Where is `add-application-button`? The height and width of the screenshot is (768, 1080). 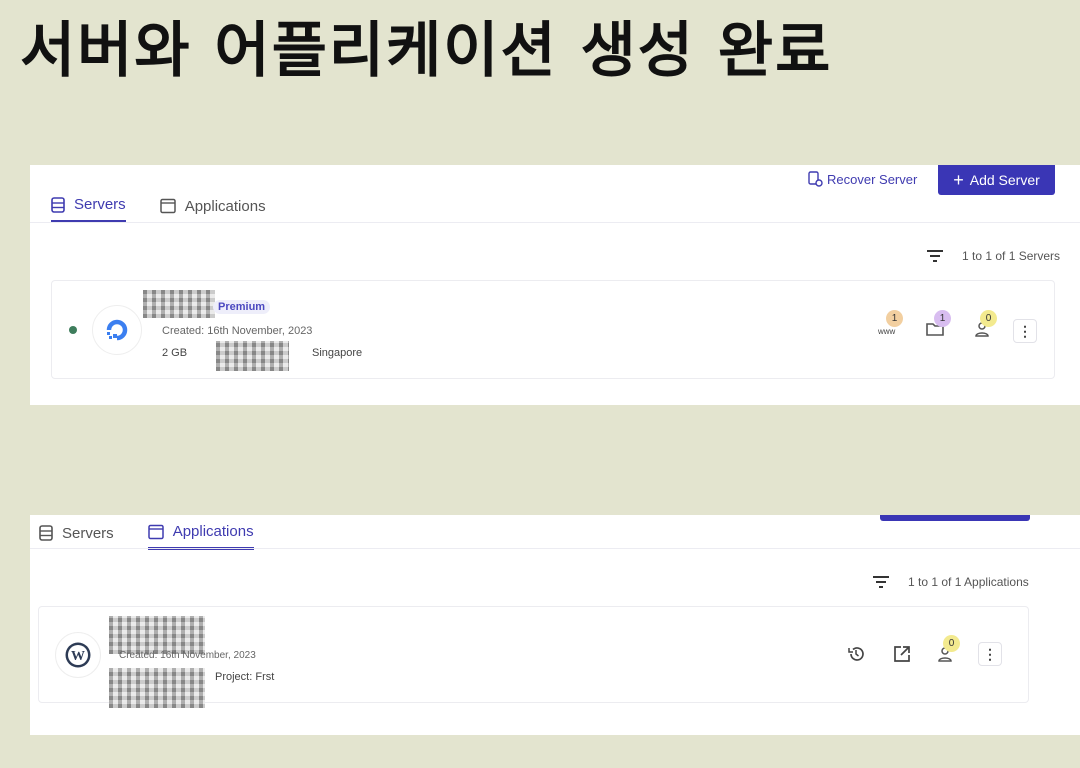 add-application-button is located at coordinates (955, 518).